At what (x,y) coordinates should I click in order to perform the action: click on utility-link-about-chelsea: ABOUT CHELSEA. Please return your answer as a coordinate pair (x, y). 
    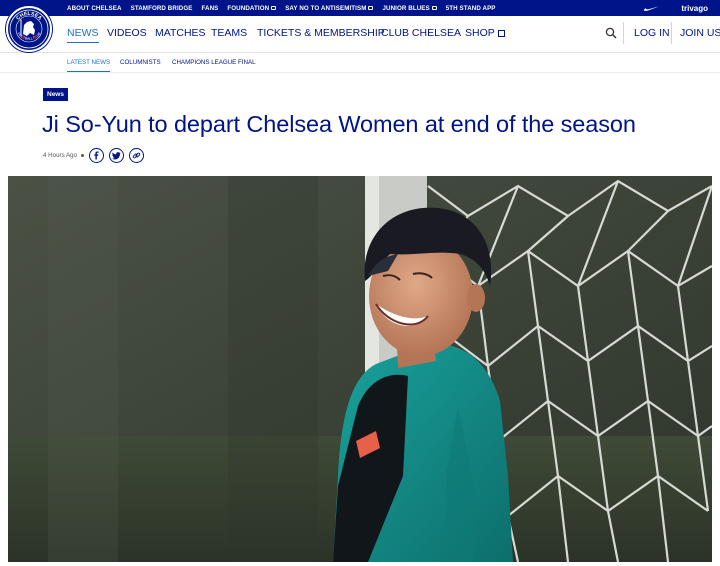
    Looking at the image, I should click on (94, 8).